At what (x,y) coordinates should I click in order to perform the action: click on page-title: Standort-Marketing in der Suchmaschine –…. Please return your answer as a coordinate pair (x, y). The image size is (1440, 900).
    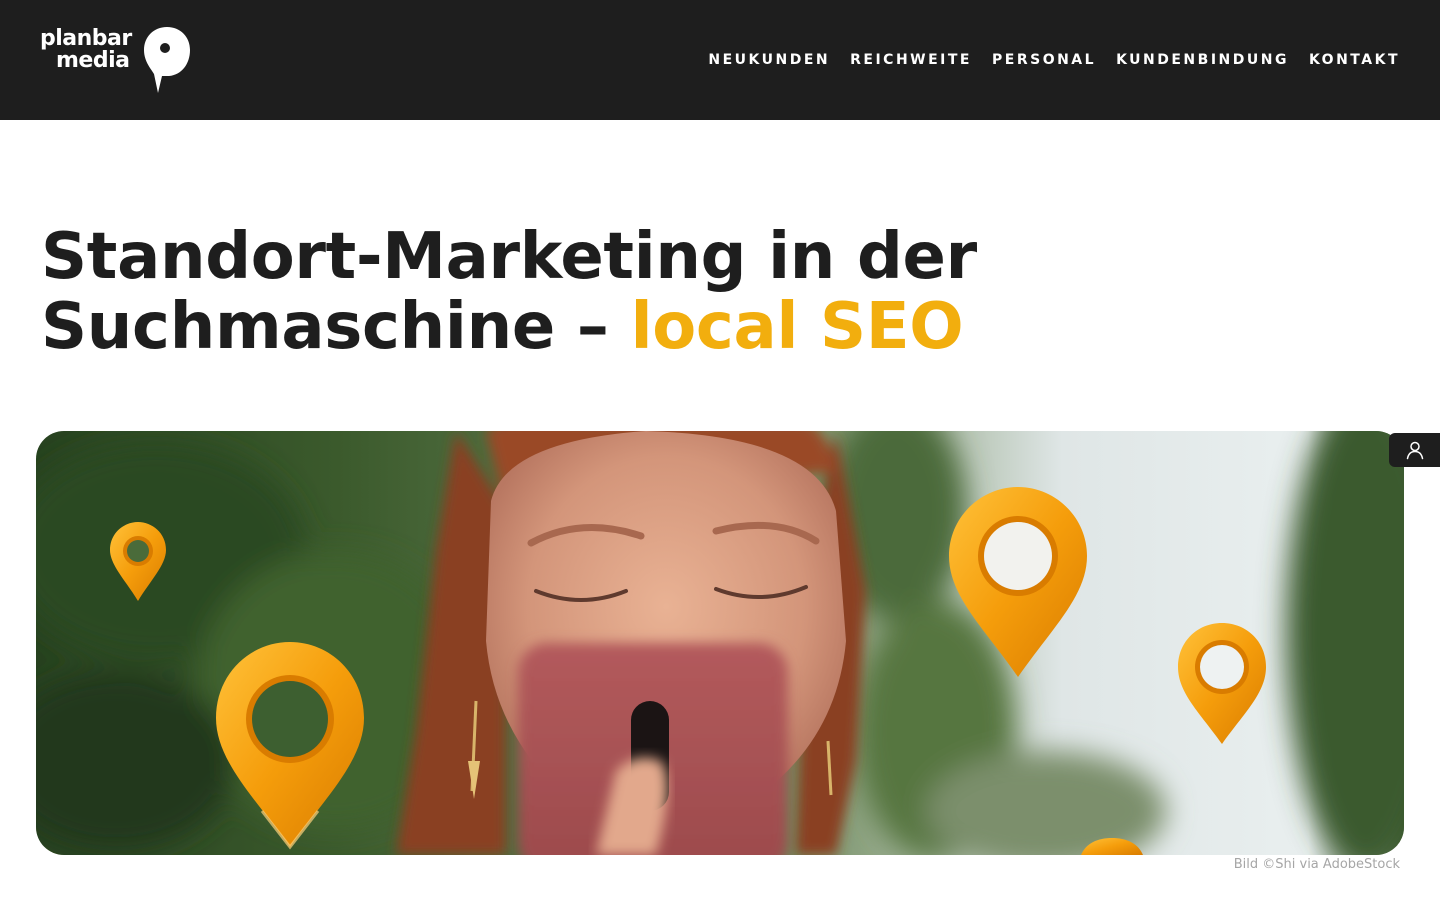
    Looking at the image, I should click on (541, 292).